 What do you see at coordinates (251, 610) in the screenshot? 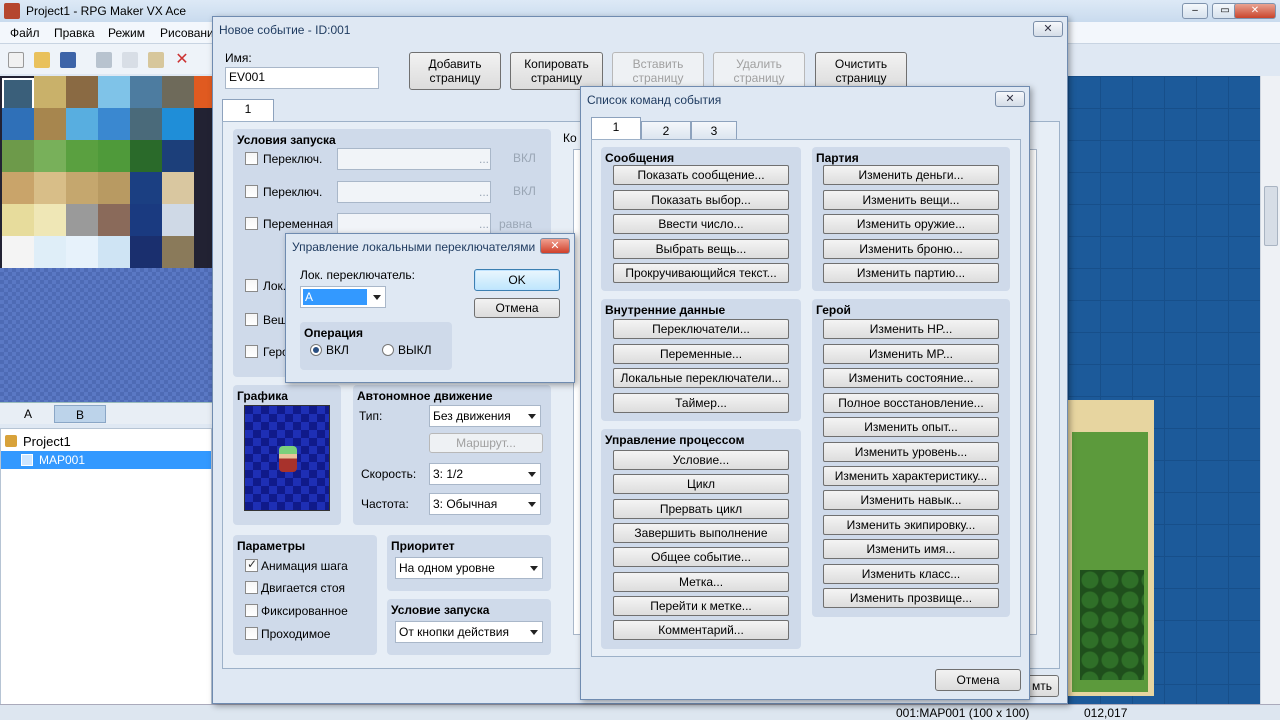
I see `fixed-dir-checkbox` at bounding box center [251, 610].